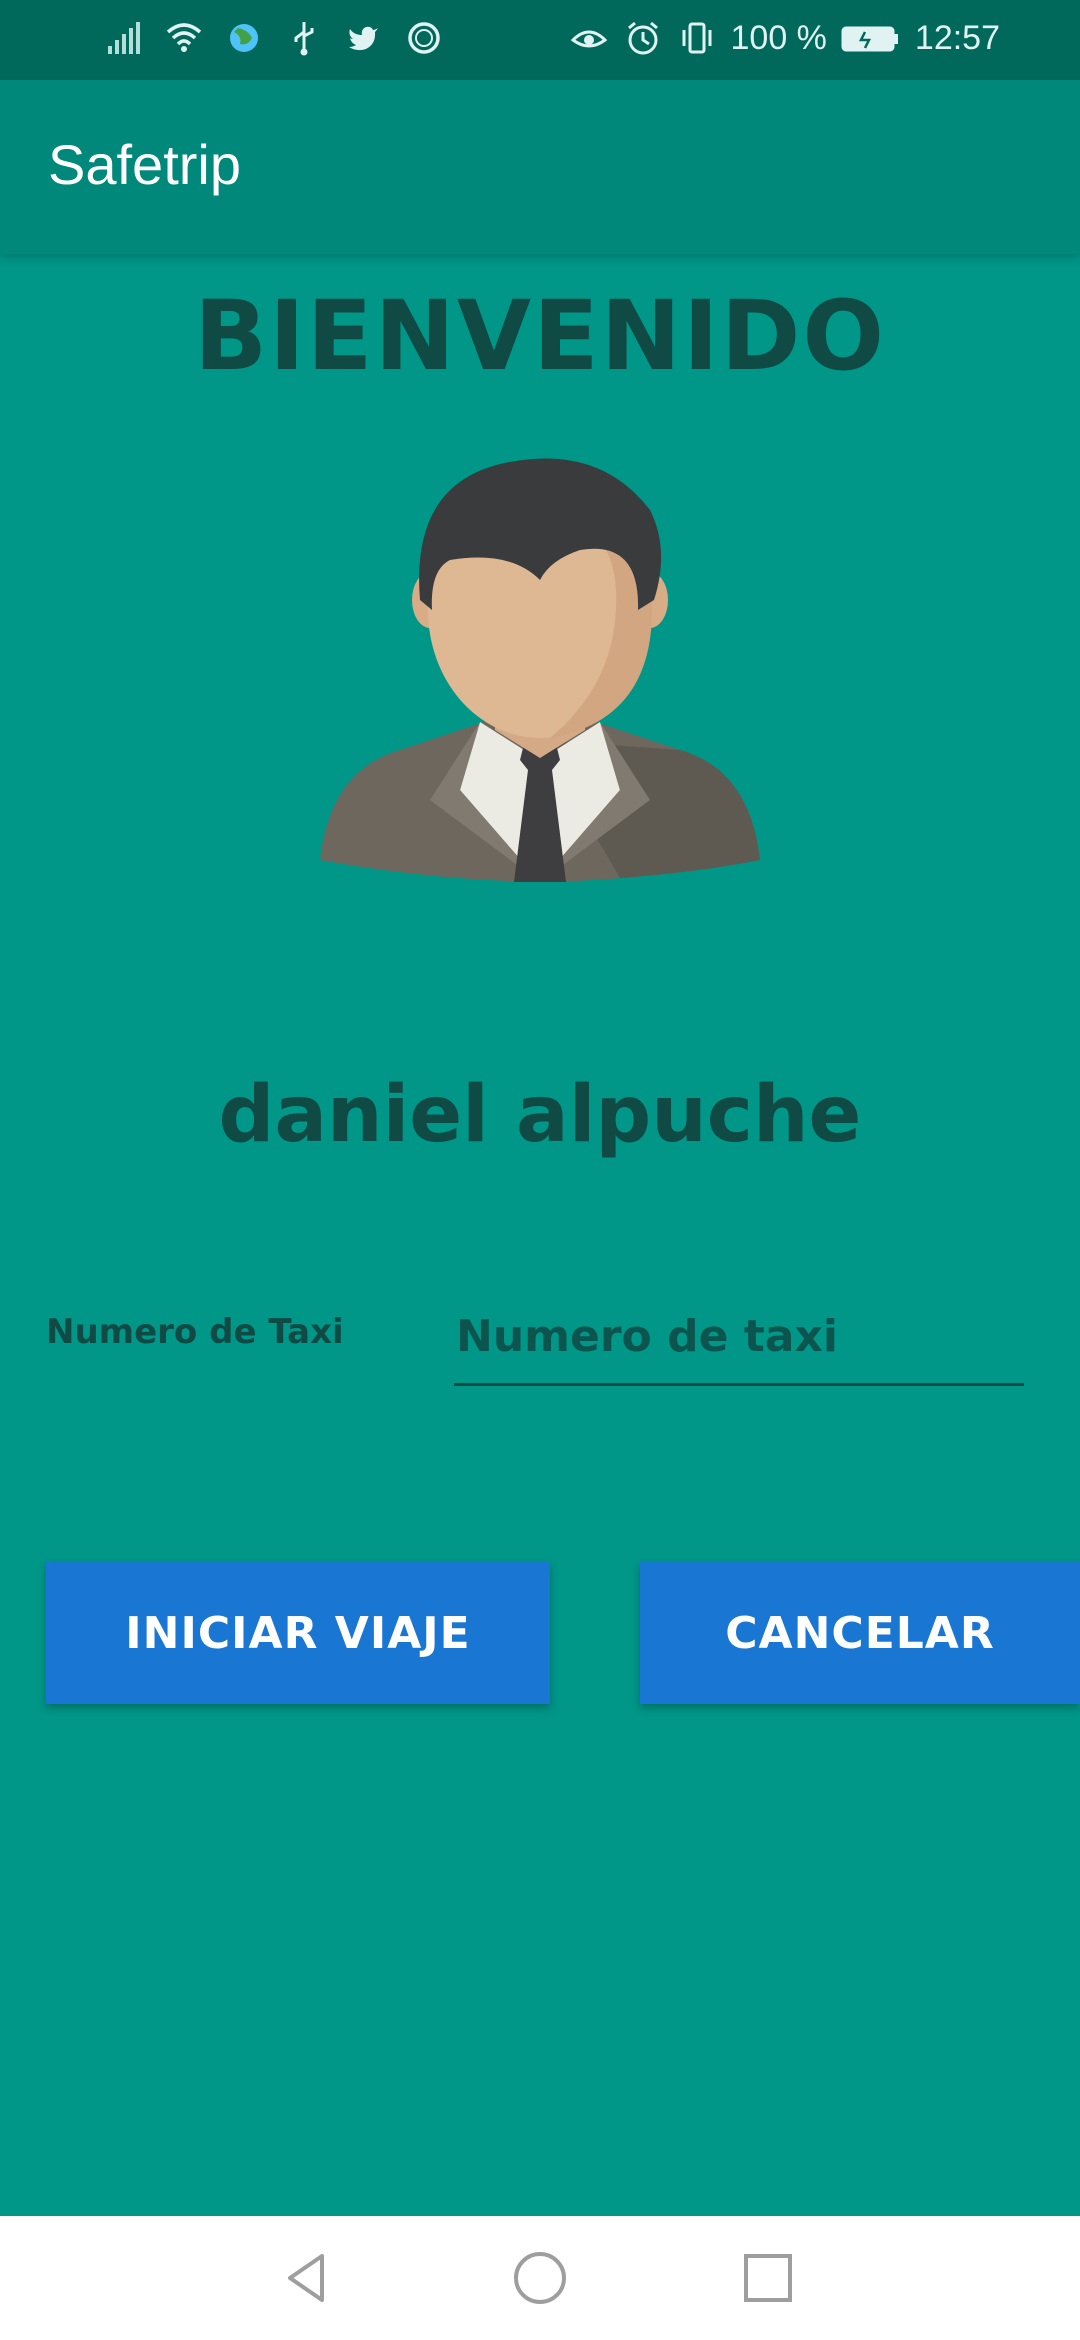 This screenshot has height=2340, width=1080. Describe the element at coordinates (144, 164) in the screenshot. I see `app-title: Safetrip` at that location.